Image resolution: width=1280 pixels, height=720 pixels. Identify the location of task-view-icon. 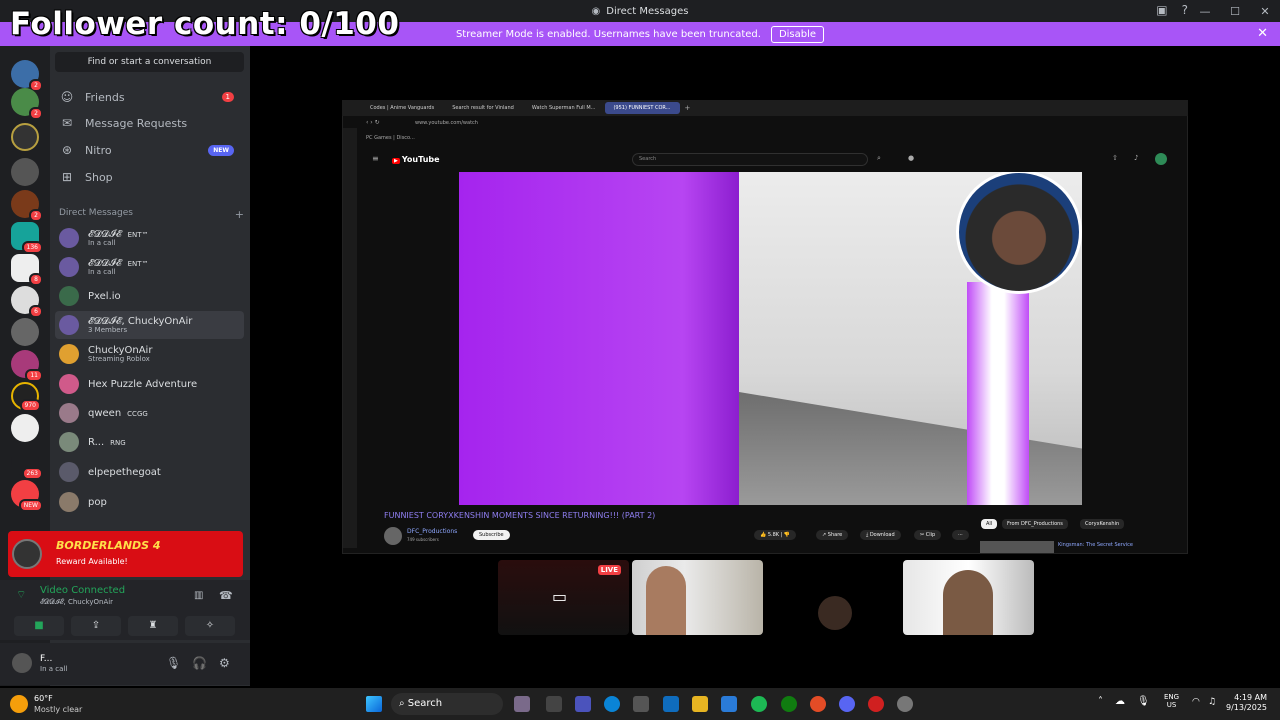
(554, 704).